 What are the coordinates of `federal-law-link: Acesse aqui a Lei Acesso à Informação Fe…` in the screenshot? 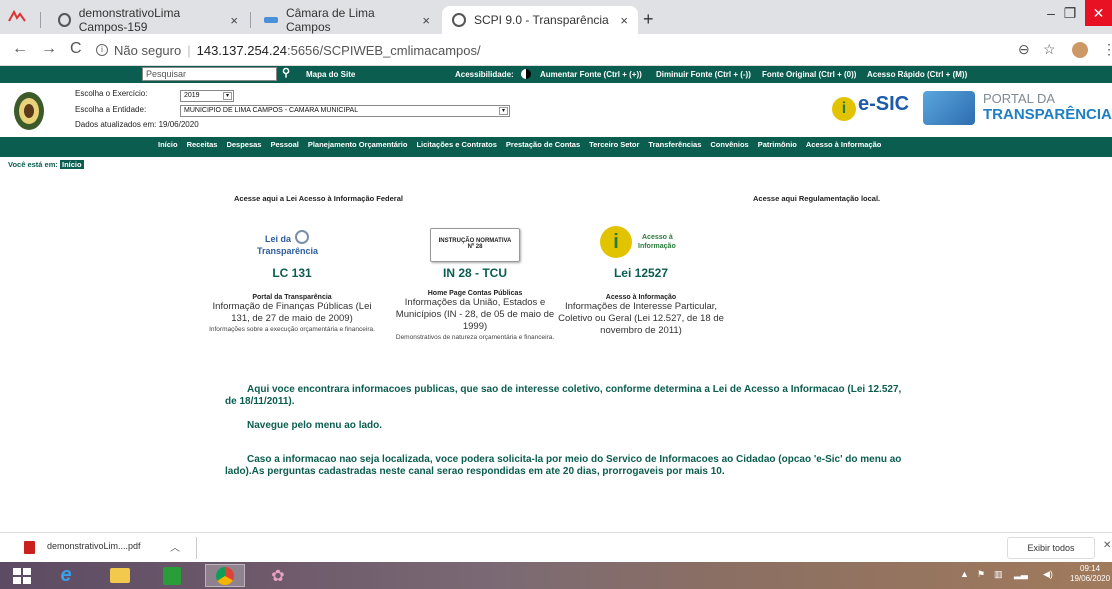 It's located at (318, 198).